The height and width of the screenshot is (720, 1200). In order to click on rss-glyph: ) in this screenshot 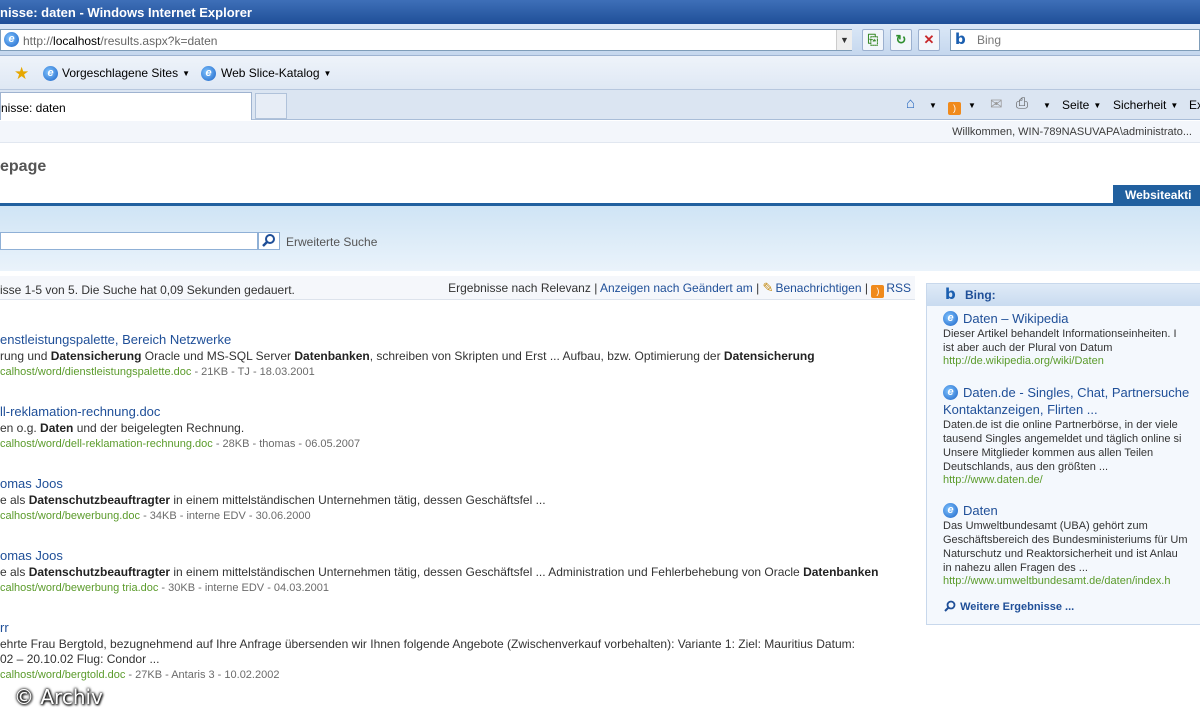, I will do `click(954, 108)`.